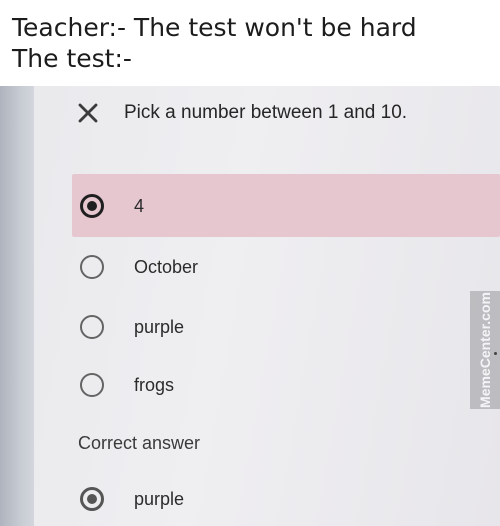  What do you see at coordinates (72, 58) in the screenshot?
I see `caption-line-test: The test:-` at bounding box center [72, 58].